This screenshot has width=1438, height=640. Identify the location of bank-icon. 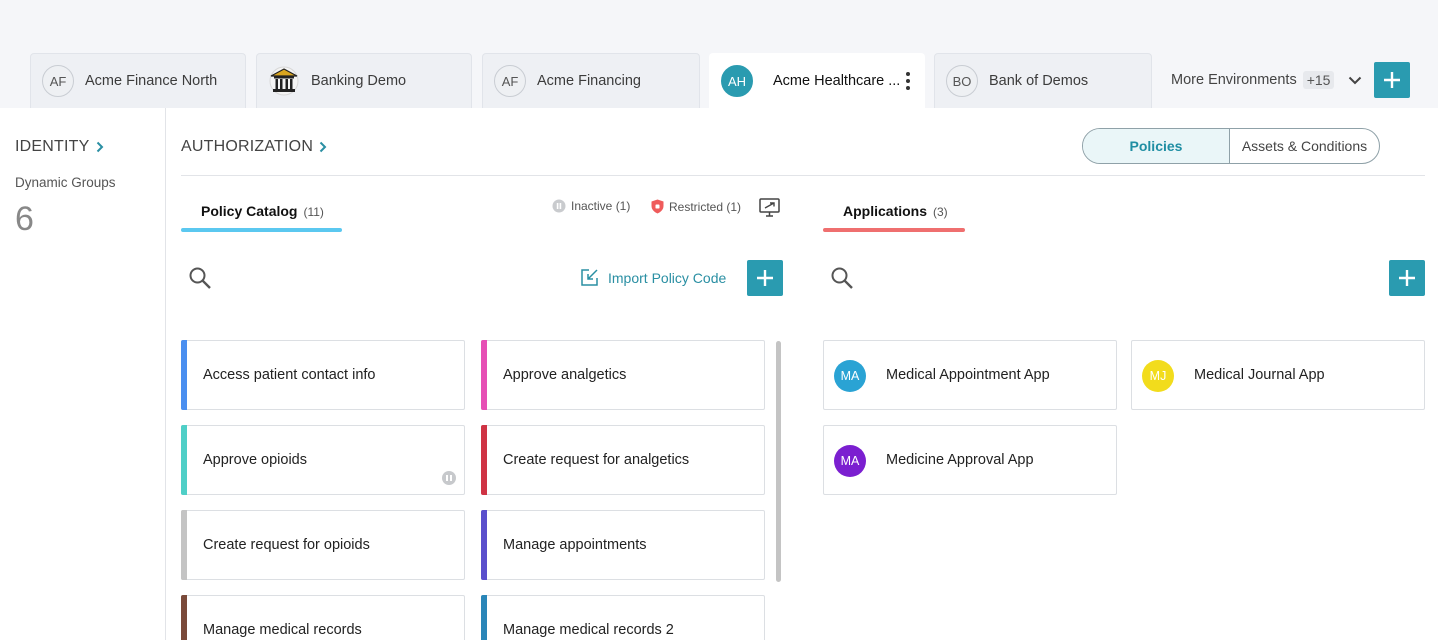
(284, 81).